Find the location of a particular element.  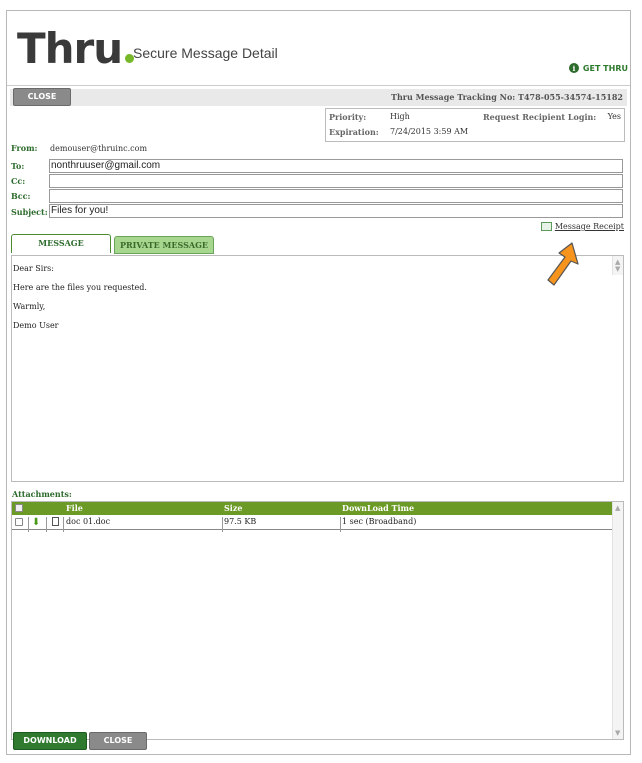

message-receipt-link: Message Receipt is located at coordinates (582, 226).